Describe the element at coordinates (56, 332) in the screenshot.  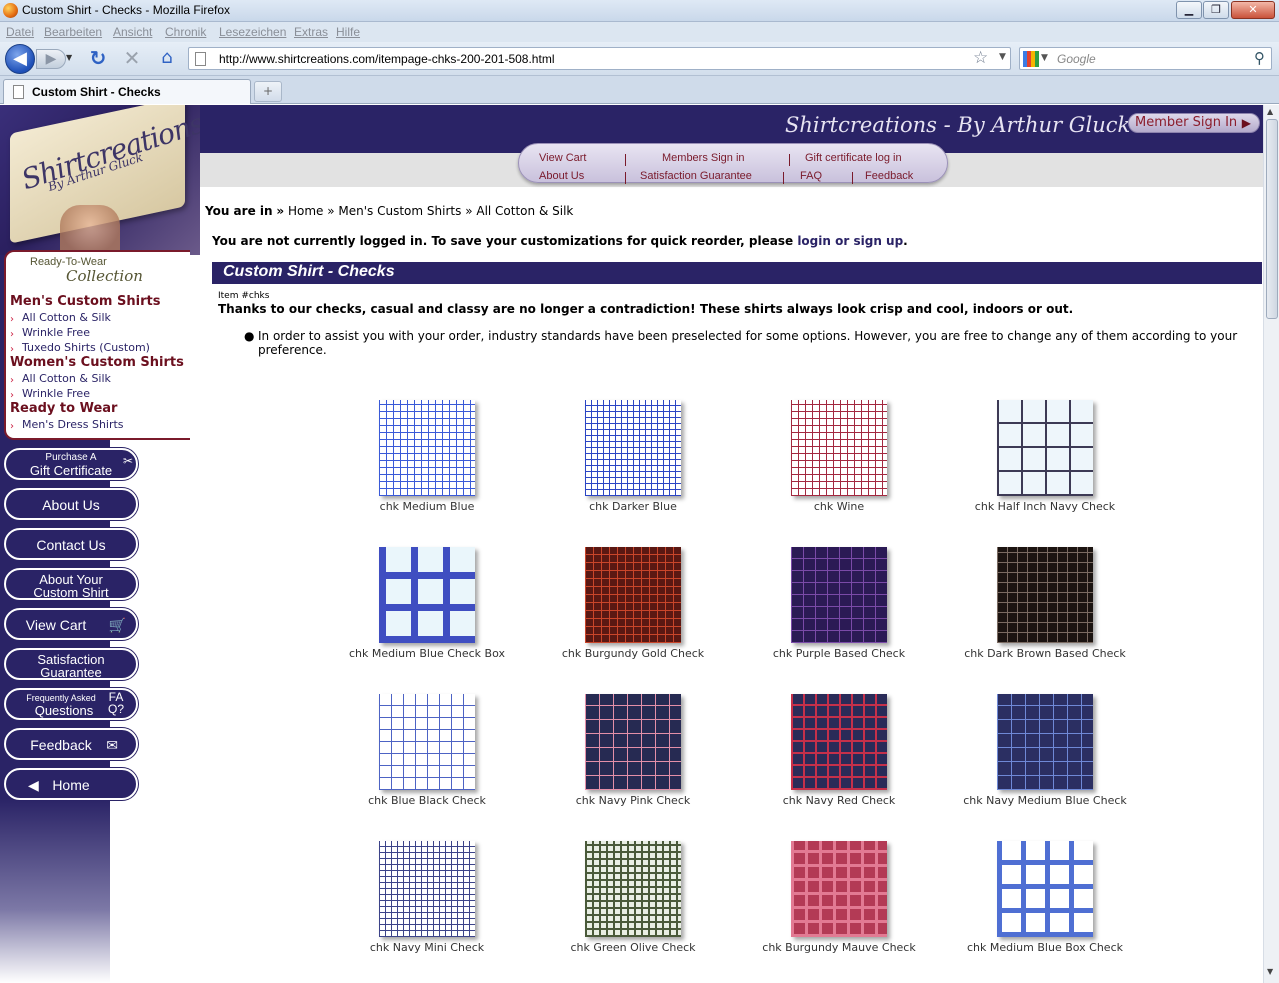
I see `link-mens-wrinkle-free: Wrinkle Free` at that location.